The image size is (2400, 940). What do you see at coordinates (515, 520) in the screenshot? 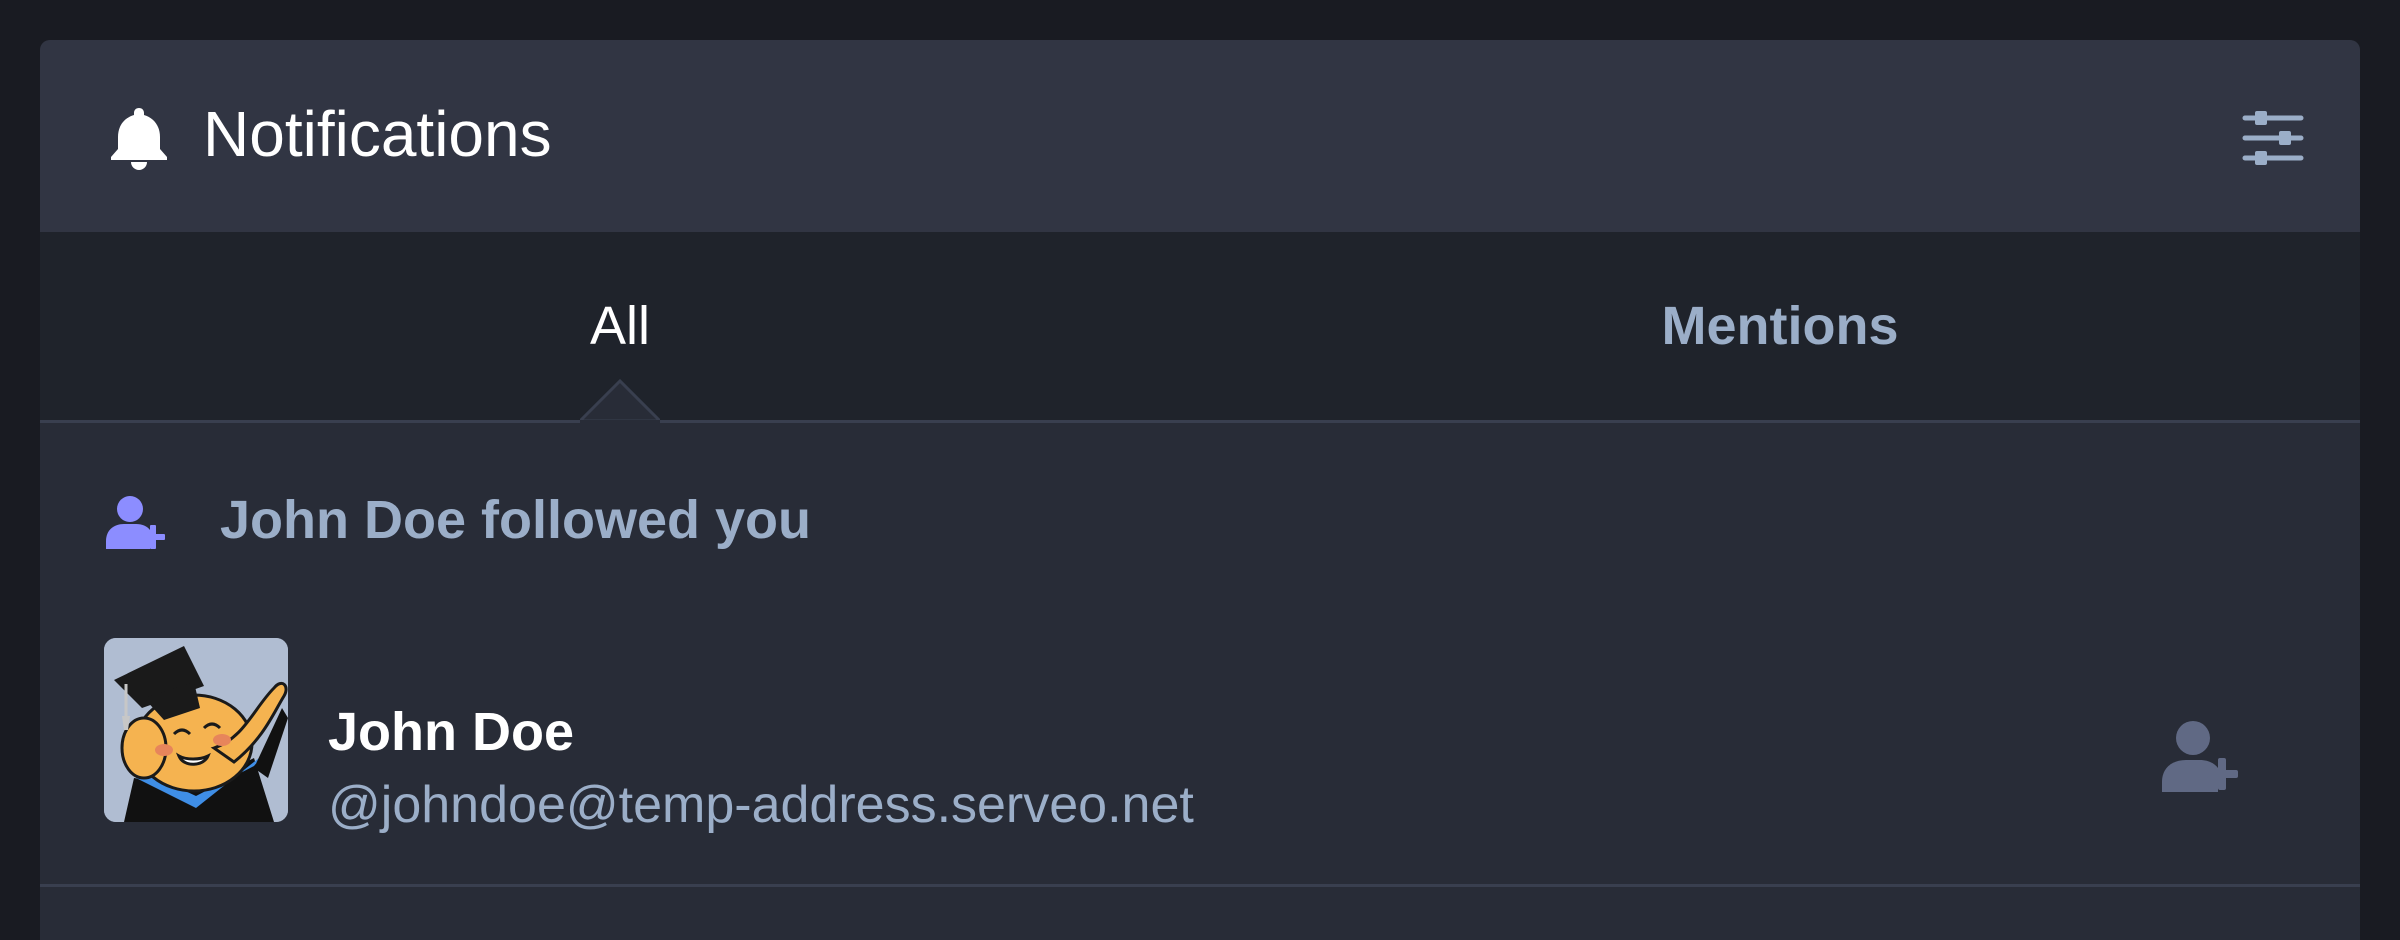
I see `notification-text: John Doe followed you` at bounding box center [515, 520].